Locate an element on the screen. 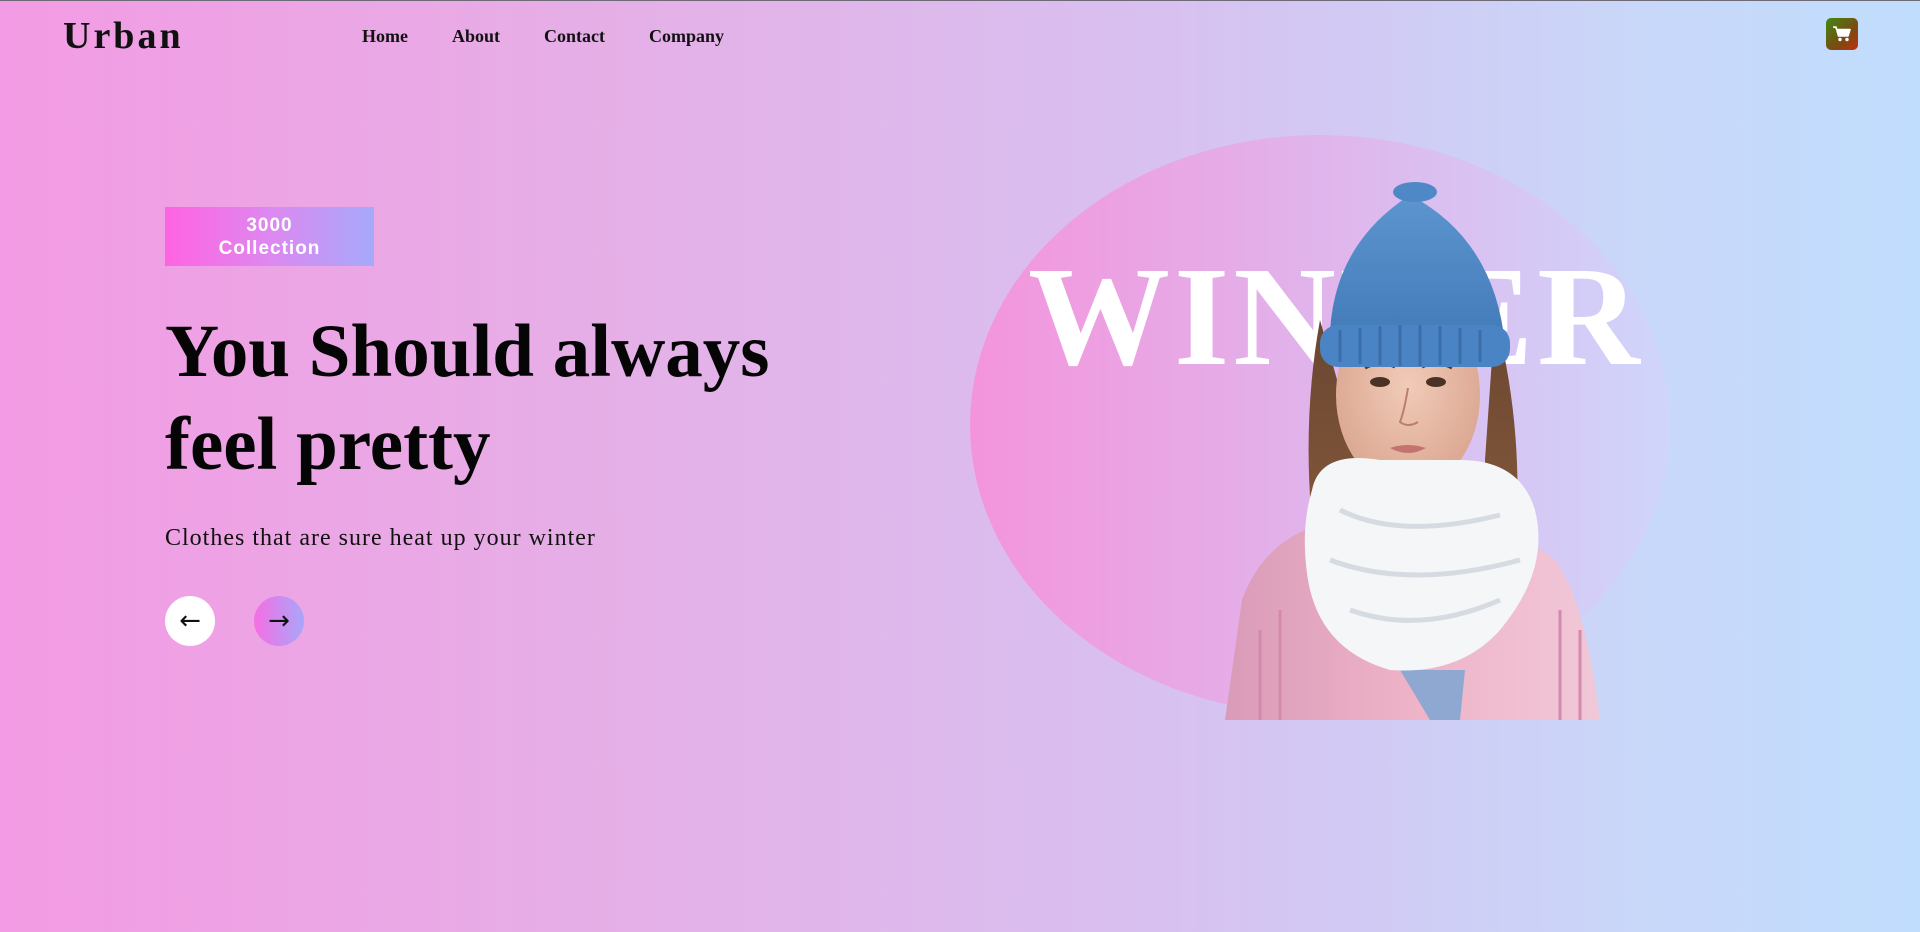  arrow-left-icon: ← is located at coordinates (190, 621).